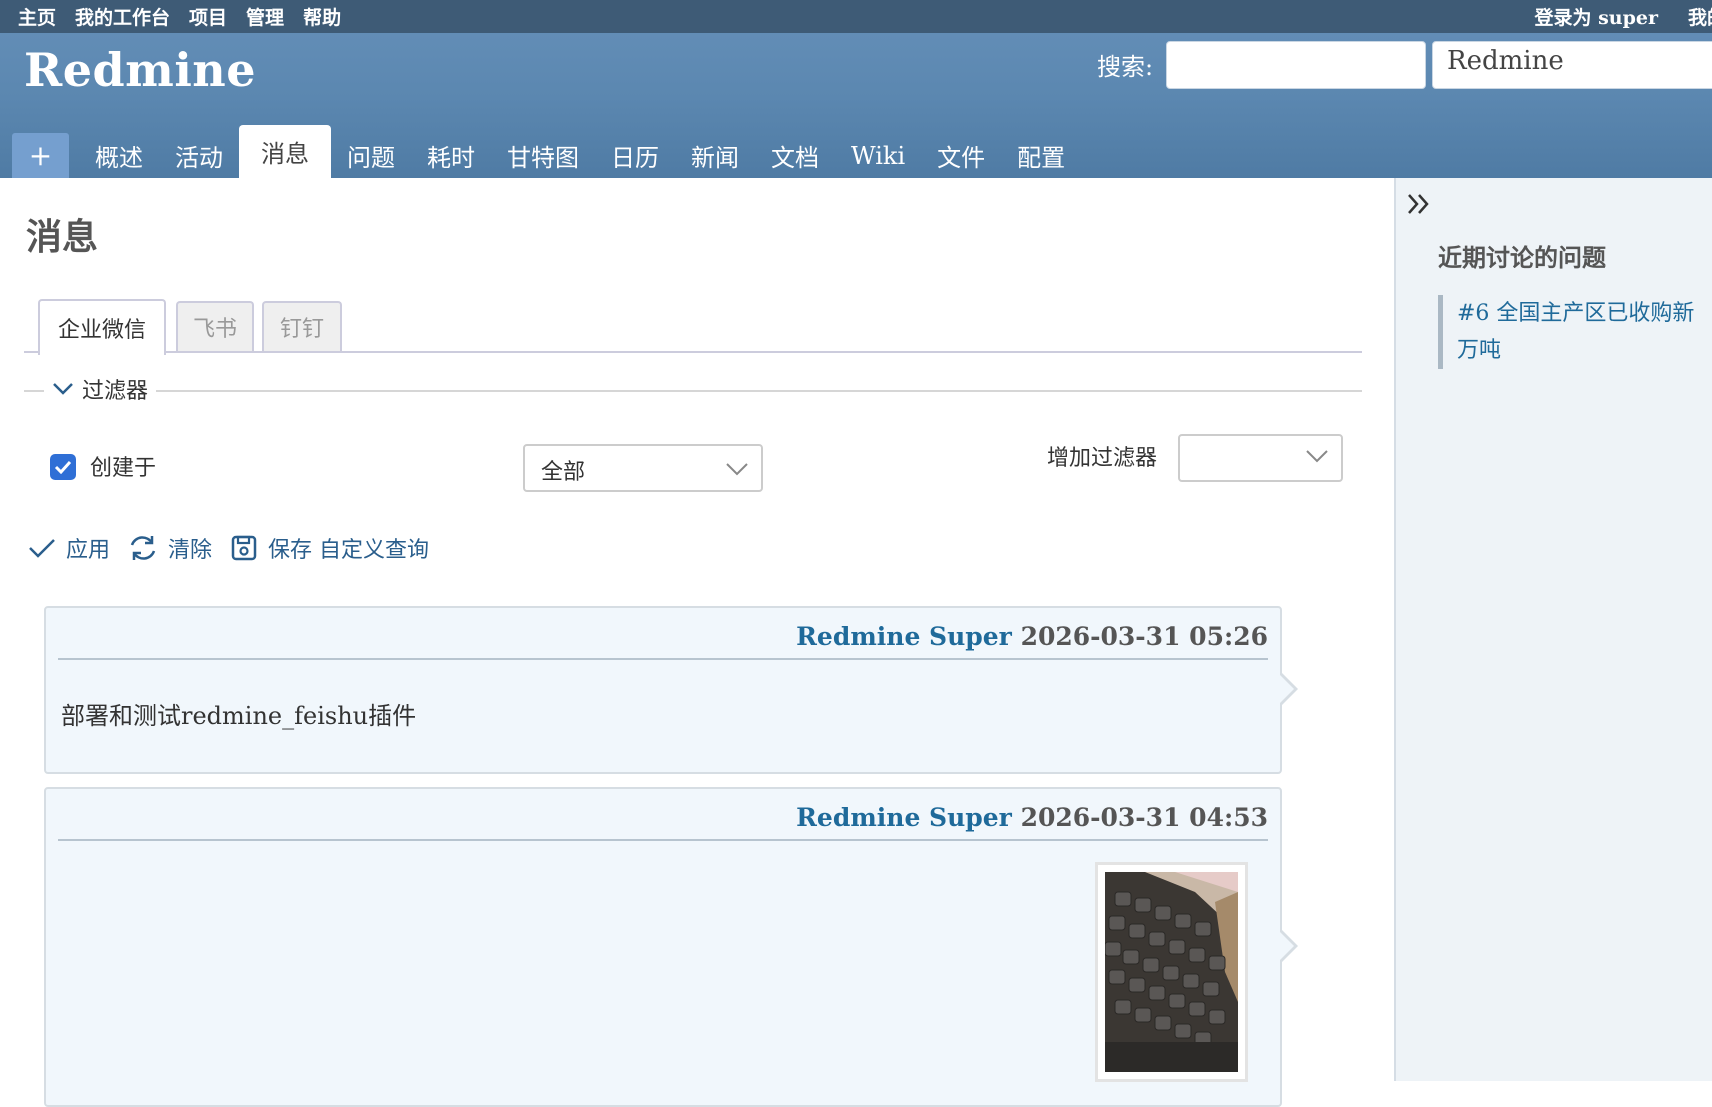 This screenshot has height=1107, width=1712. What do you see at coordinates (795, 155) in the screenshot?
I see `tab-documents: 文档` at bounding box center [795, 155].